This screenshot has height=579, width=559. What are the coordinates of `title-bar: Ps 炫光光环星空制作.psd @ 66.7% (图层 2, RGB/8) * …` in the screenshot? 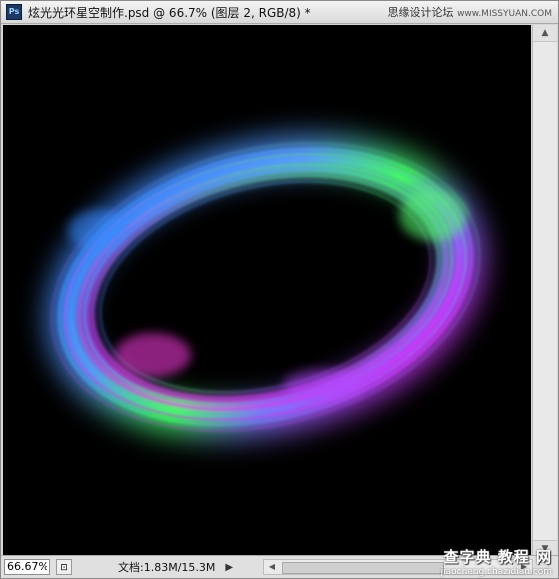 It's located at (279, 12).